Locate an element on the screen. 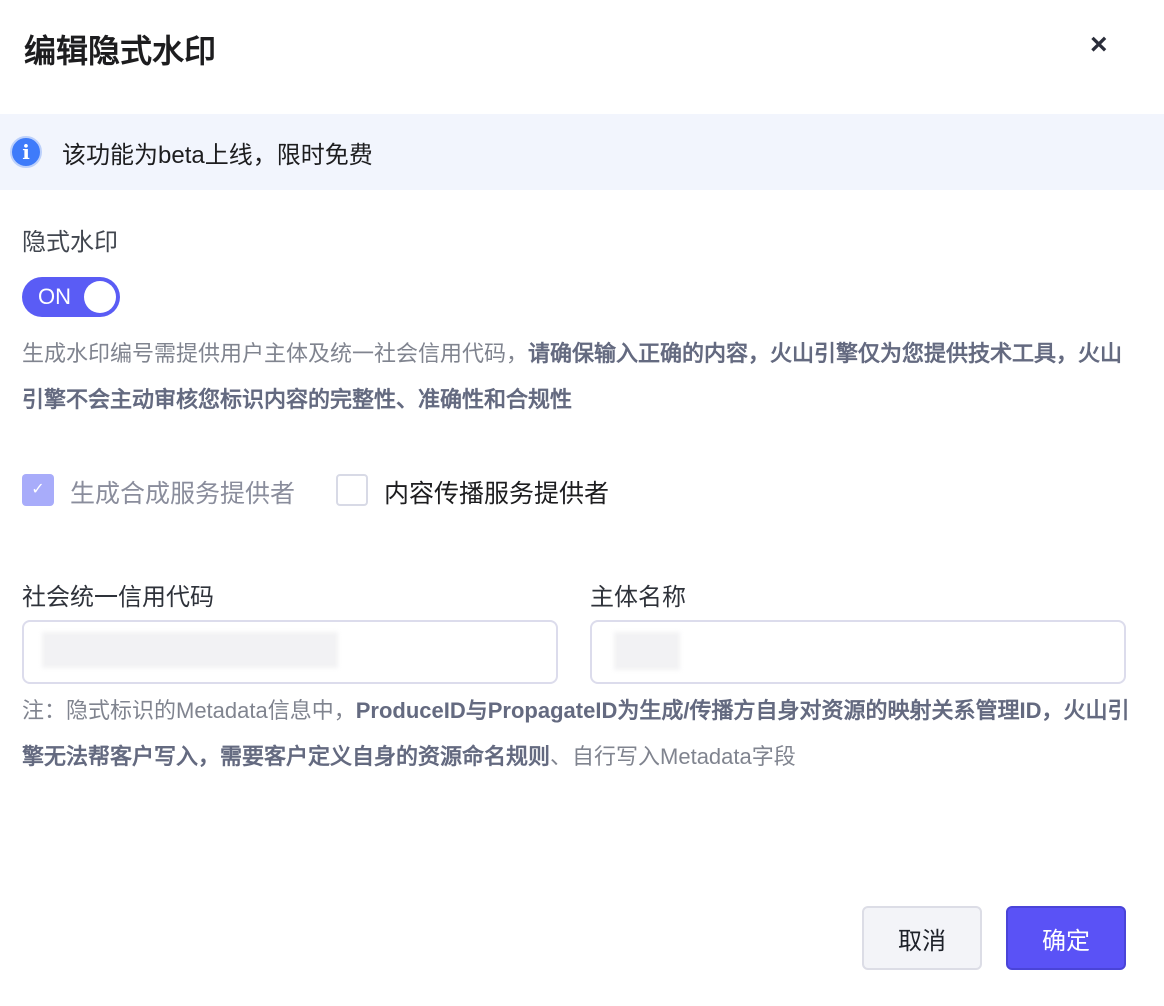 The width and height of the screenshot is (1164, 1006). info-banner: i 该功能为beta上线，限时免费 is located at coordinates (582, 152).